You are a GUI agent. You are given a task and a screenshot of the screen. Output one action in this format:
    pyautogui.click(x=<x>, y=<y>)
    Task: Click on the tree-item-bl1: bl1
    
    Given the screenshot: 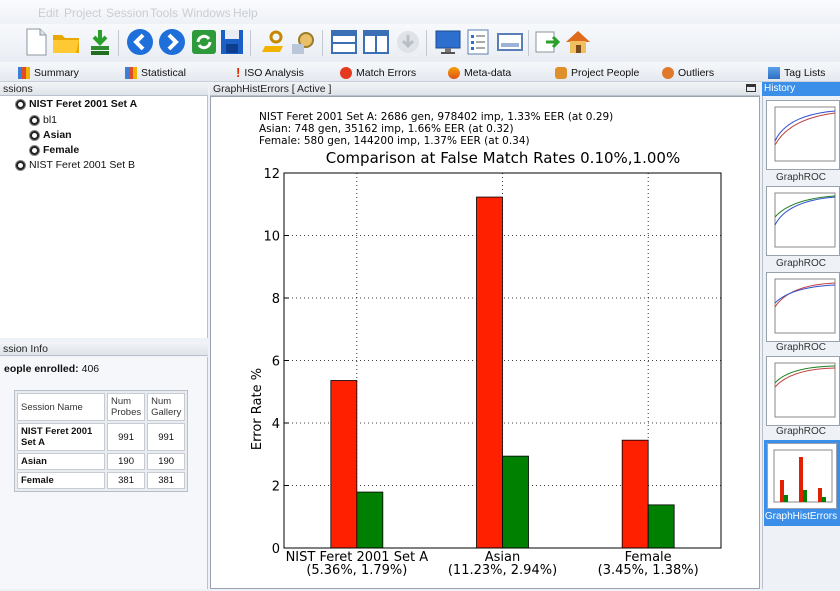 What is the action you would take?
    pyautogui.click(x=43, y=120)
    